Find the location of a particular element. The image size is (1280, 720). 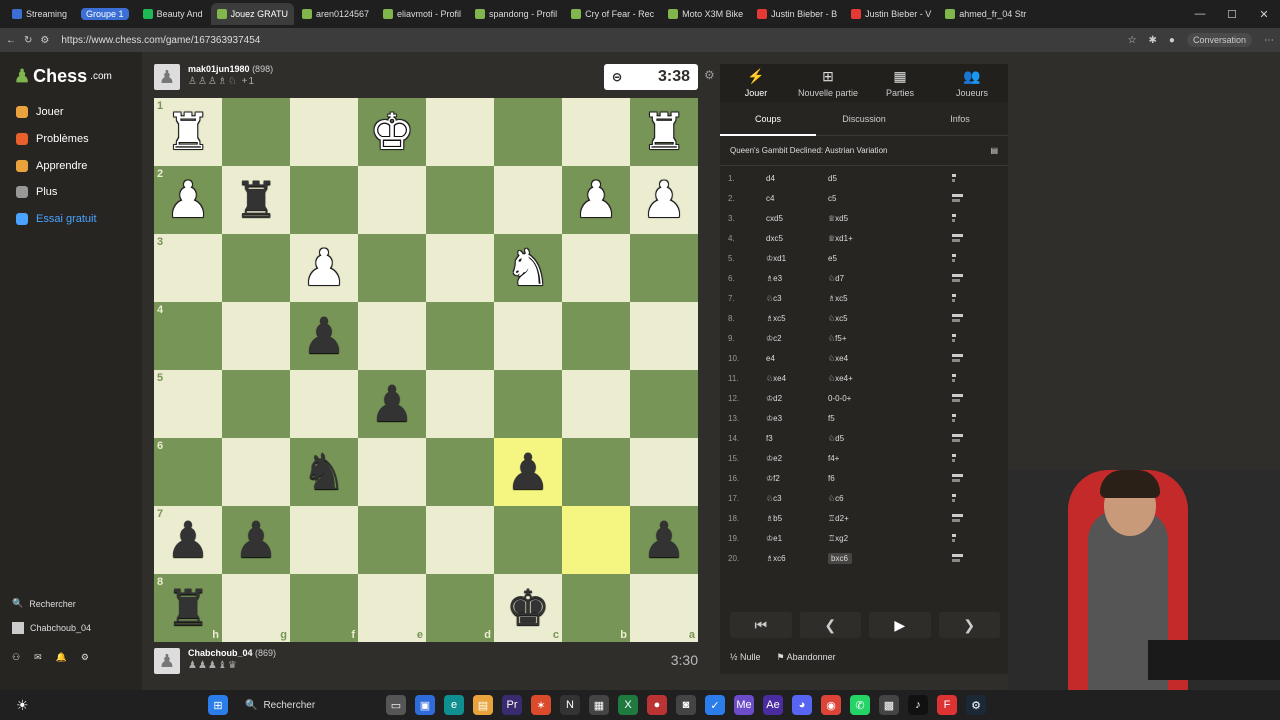

folder-icon: ▤ is located at coordinates (483, 705).